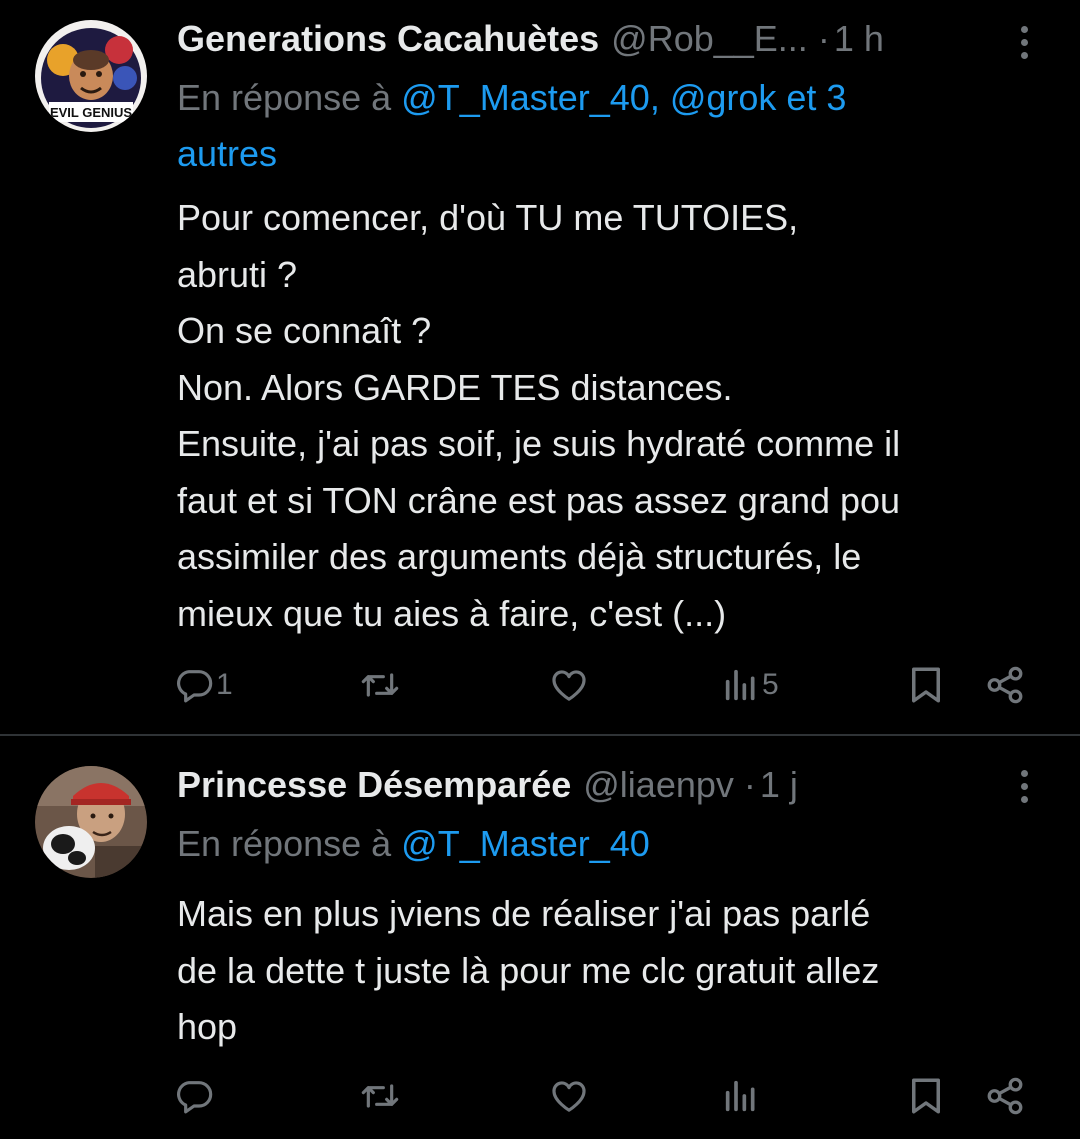  I want to click on views-button: 5, so click(750, 685).